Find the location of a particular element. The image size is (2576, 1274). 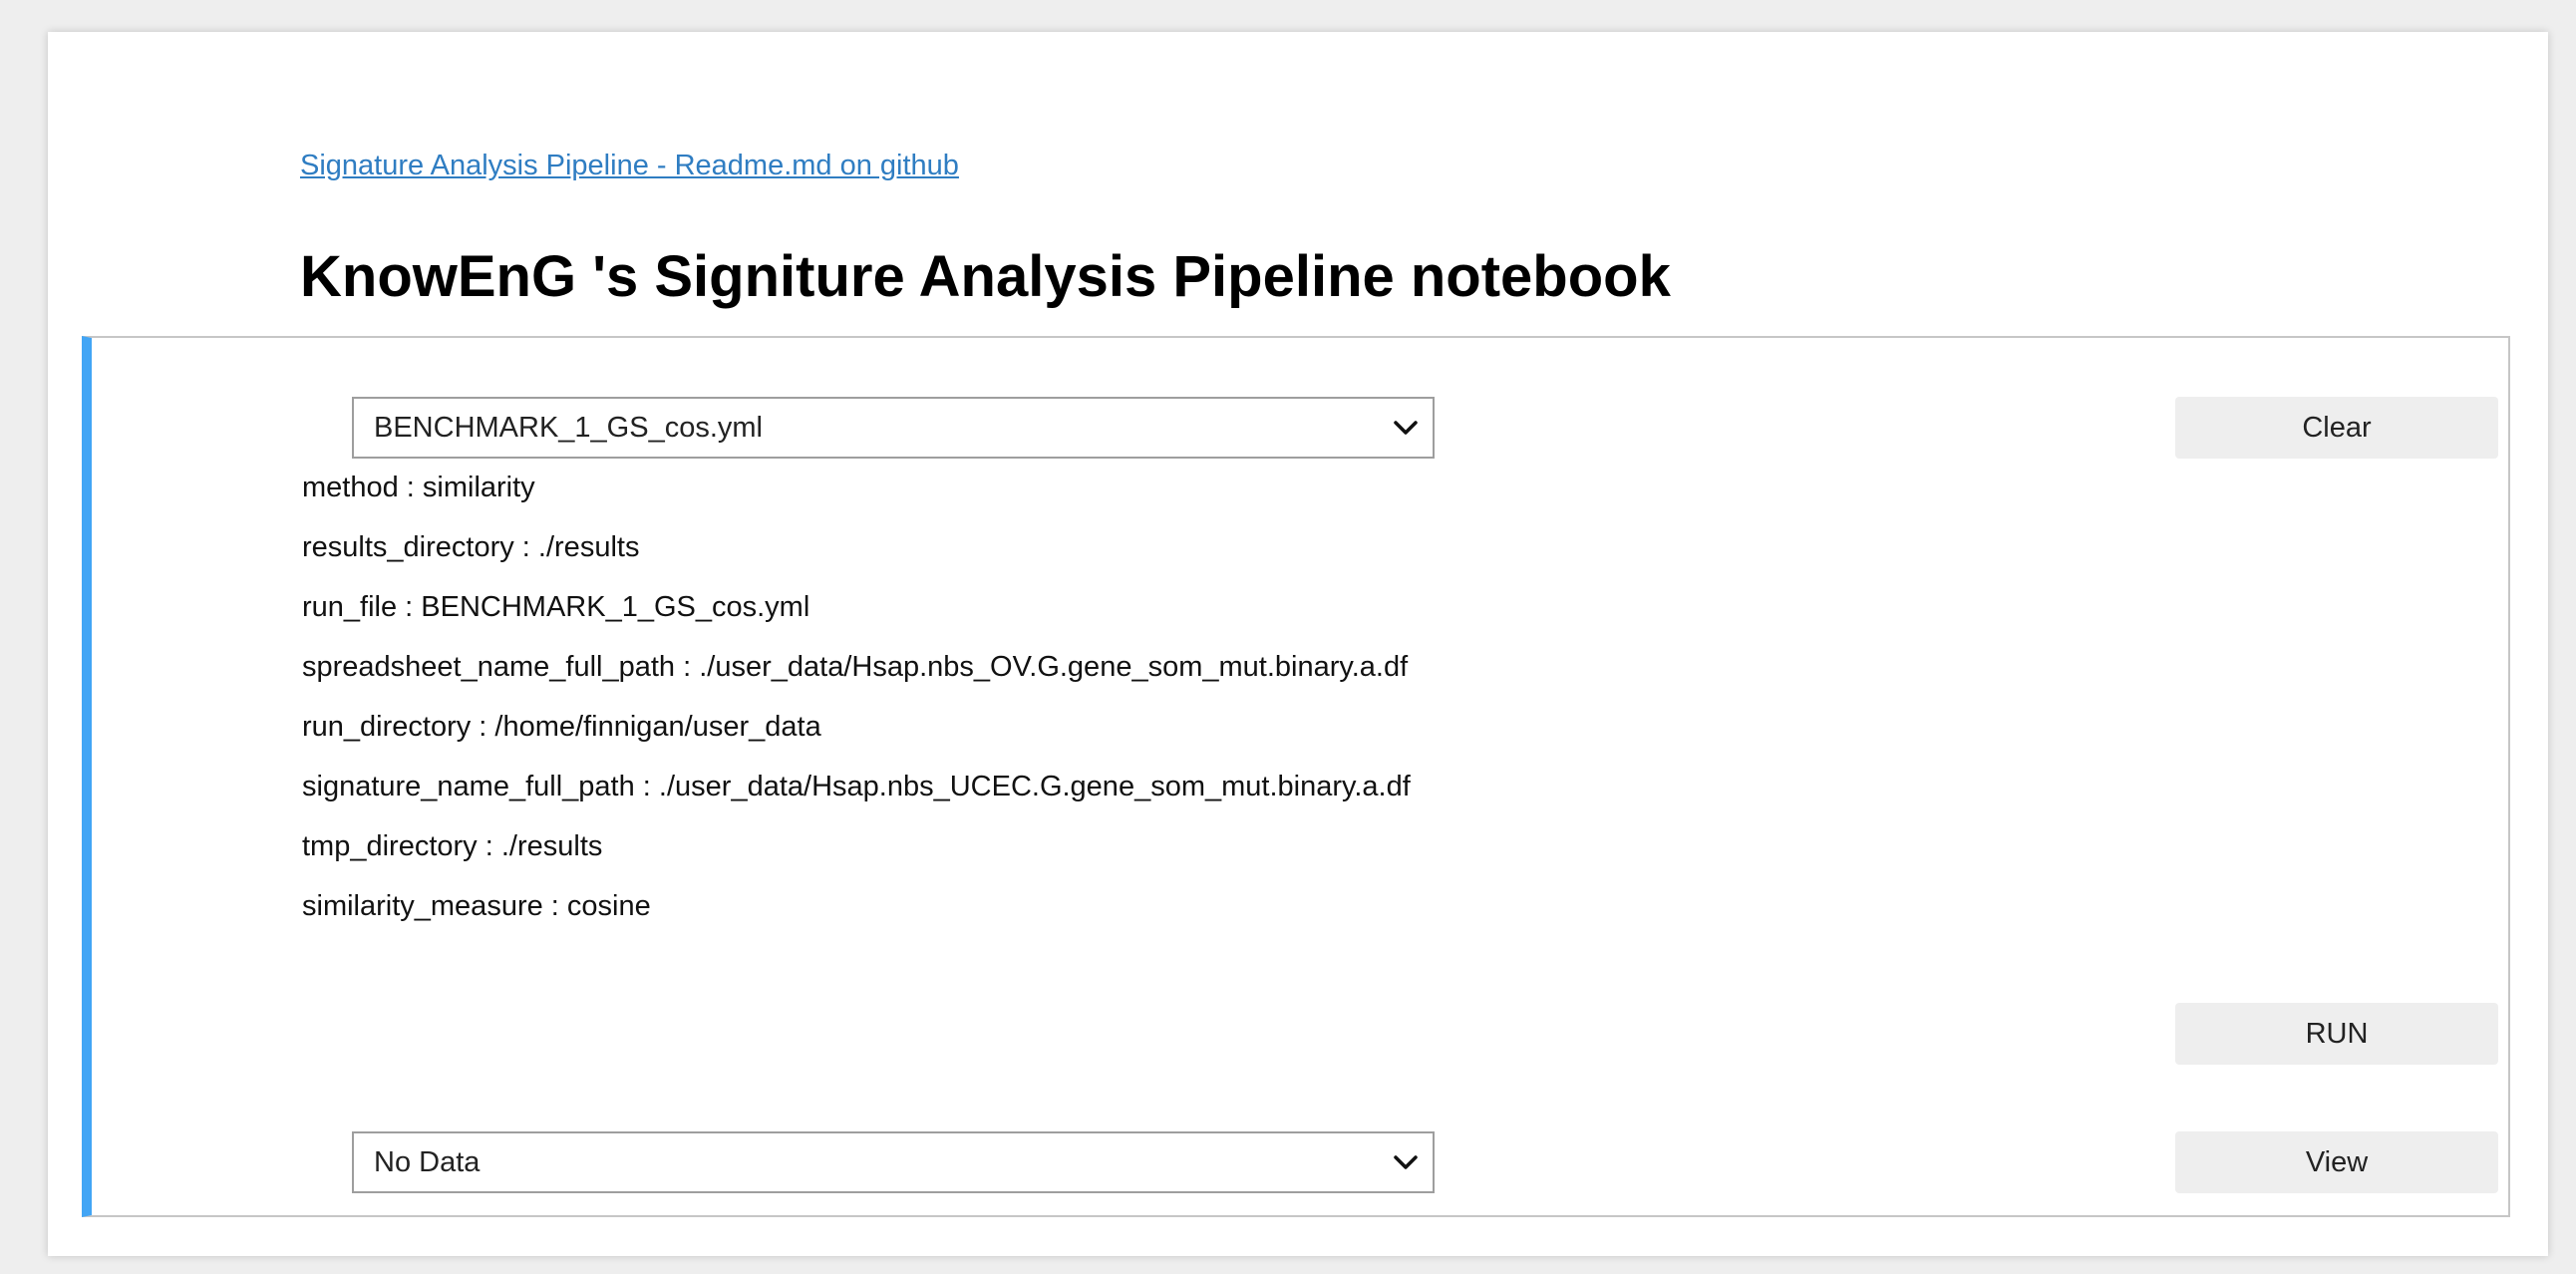

run-file-select: BENCHMARK_1_GS_cos.yml is located at coordinates (893, 428).